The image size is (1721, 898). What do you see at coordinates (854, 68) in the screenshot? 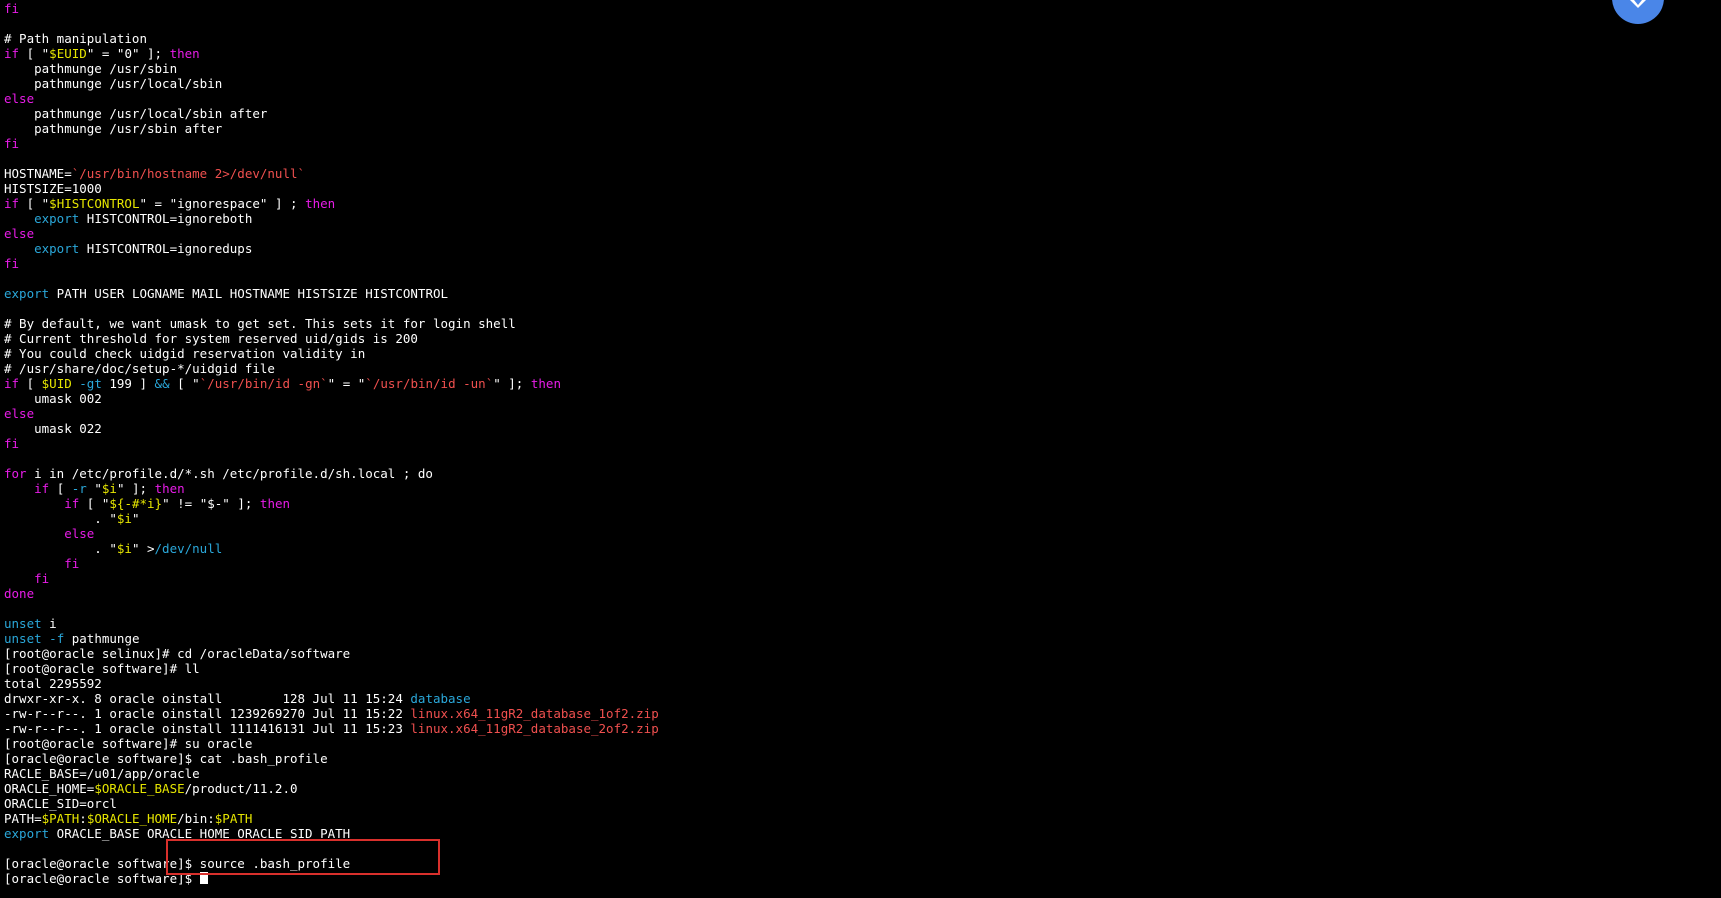
I see `terminal-line: pathmunge /usr/sbin` at bounding box center [854, 68].